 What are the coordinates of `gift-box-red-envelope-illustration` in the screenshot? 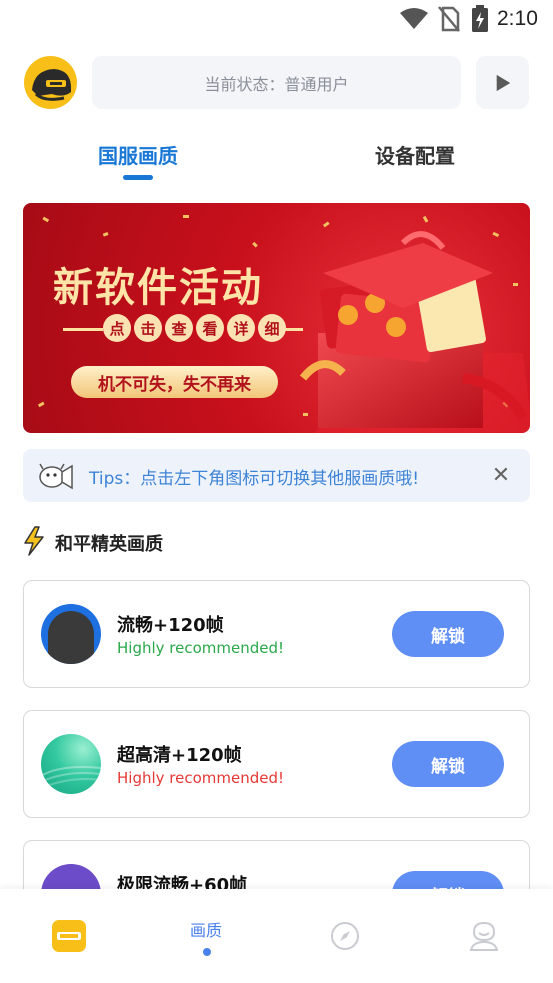 It's located at (414, 332).